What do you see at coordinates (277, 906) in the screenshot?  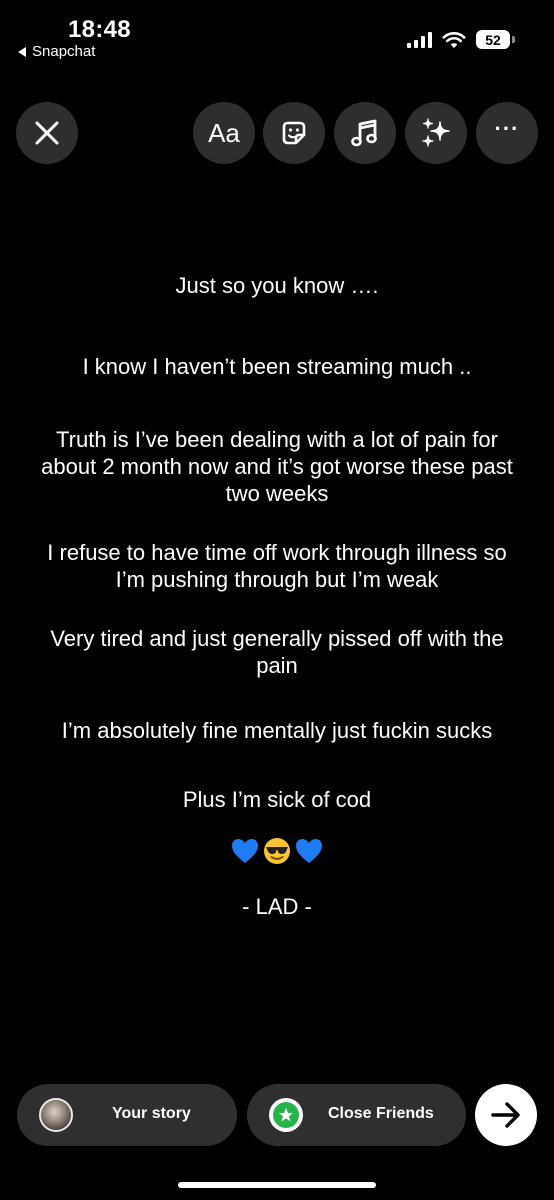 I see `story-signature: - LAD -` at bounding box center [277, 906].